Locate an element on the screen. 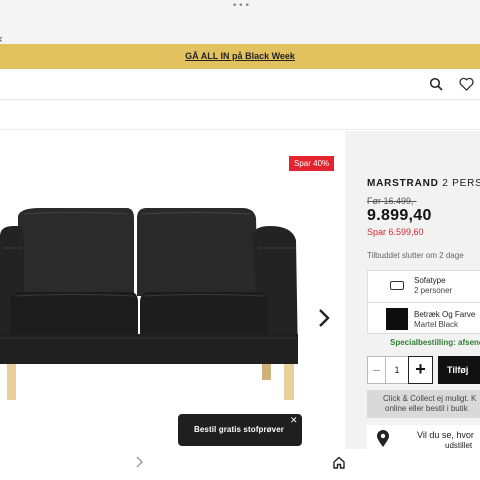  store-locator: Vil du se, hvor udstillet is located at coordinates (423, 437).